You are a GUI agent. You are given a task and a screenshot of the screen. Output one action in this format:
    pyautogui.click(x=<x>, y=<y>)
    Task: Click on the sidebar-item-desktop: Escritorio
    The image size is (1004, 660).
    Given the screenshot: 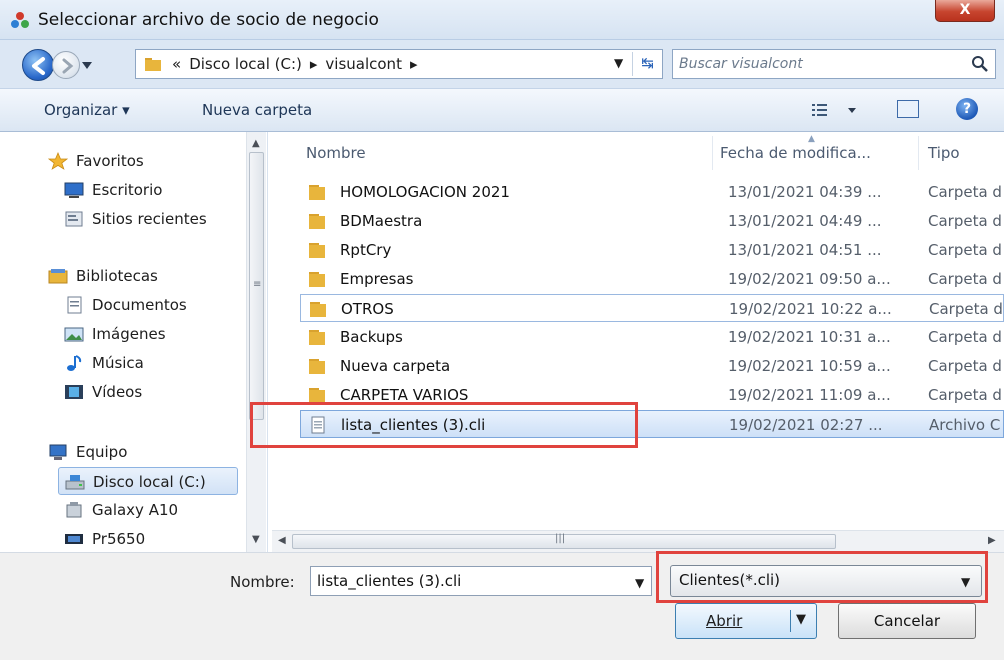 What is the action you would take?
    pyautogui.click(x=153, y=190)
    